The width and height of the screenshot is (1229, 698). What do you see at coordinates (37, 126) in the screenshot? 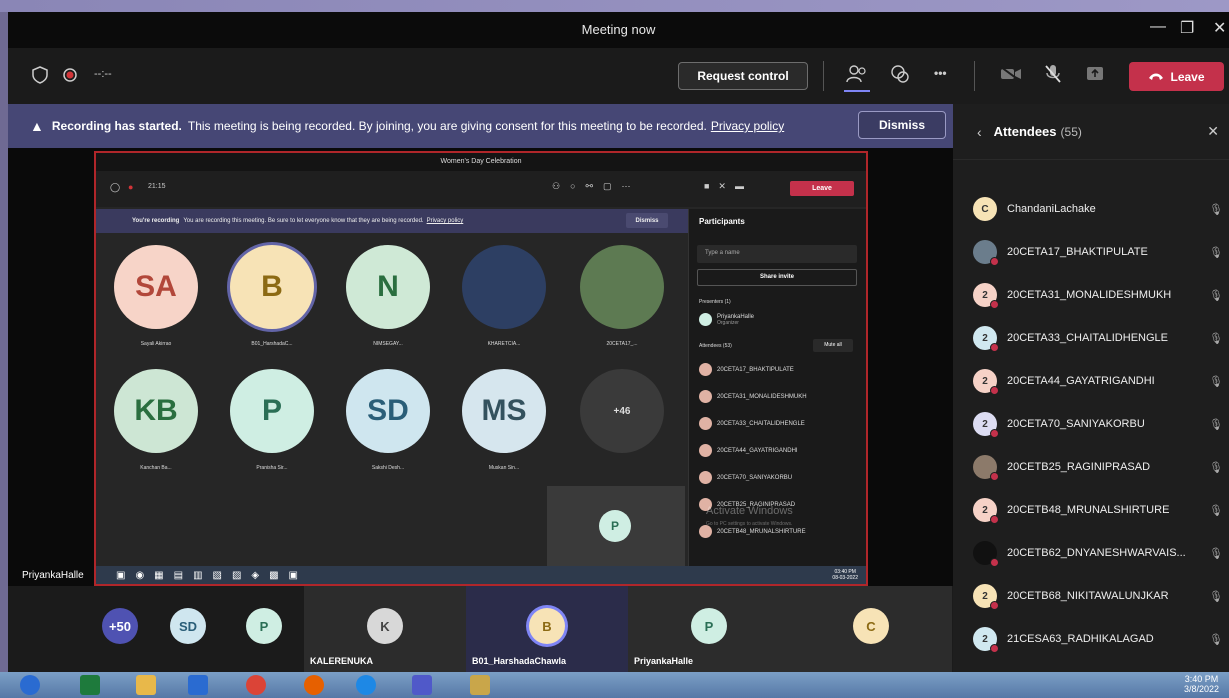
I see `warning-icon: ▲` at bounding box center [37, 126].